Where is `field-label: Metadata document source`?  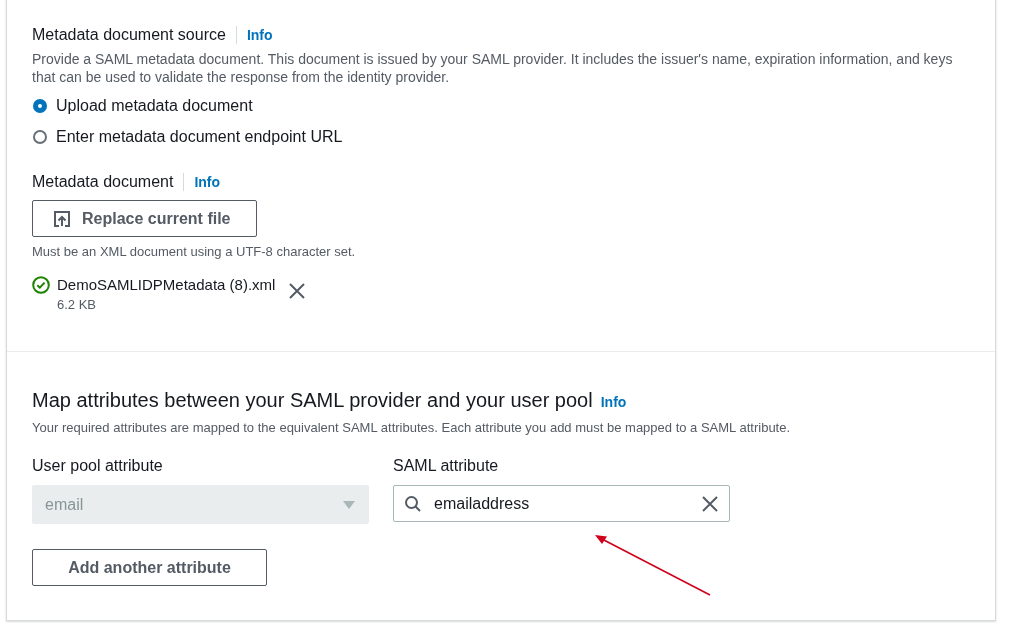 field-label: Metadata document source is located at coordinates (129, 35).